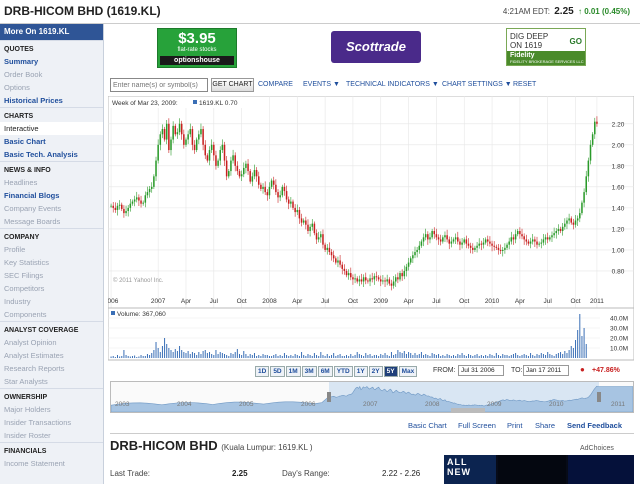 The image size is (640, 484). I want to click on sidebar-item: Interactive, so click(51, 128).